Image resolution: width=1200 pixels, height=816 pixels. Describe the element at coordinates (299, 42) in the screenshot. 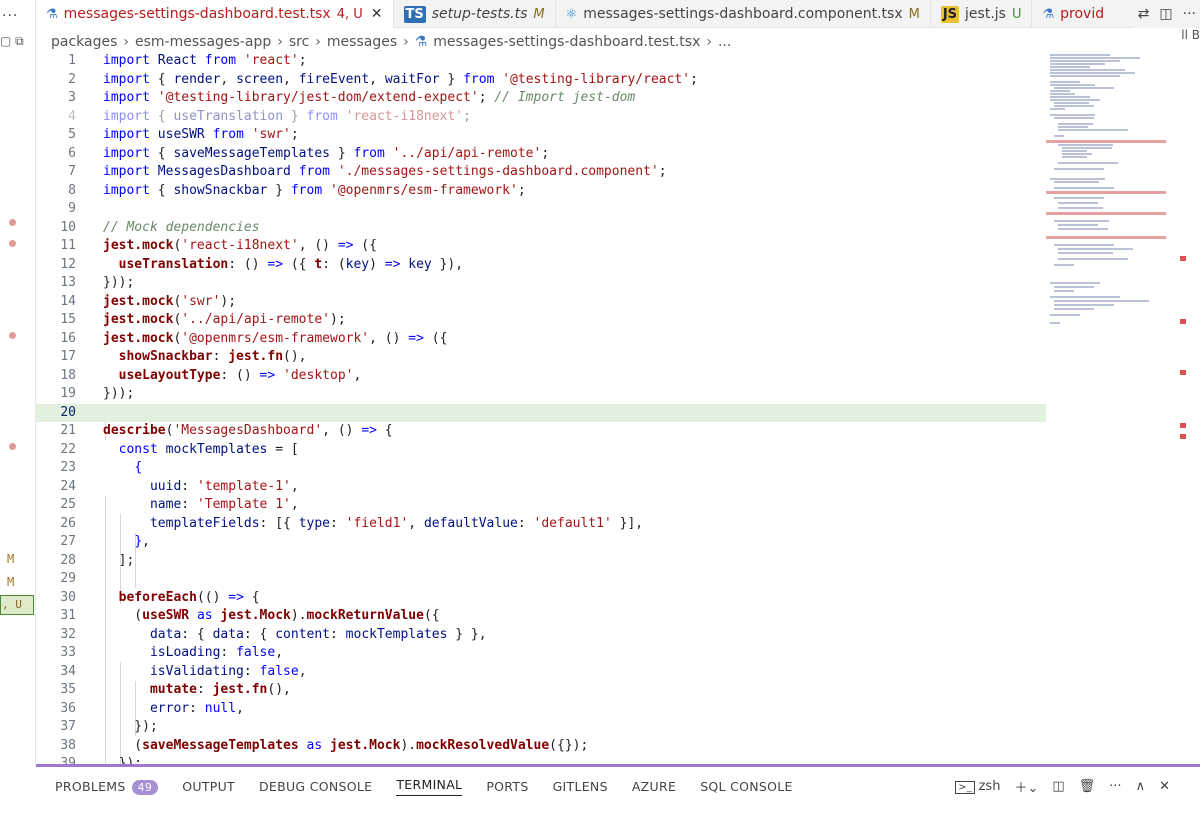

I see `breadcrumb-item: src` at that location.